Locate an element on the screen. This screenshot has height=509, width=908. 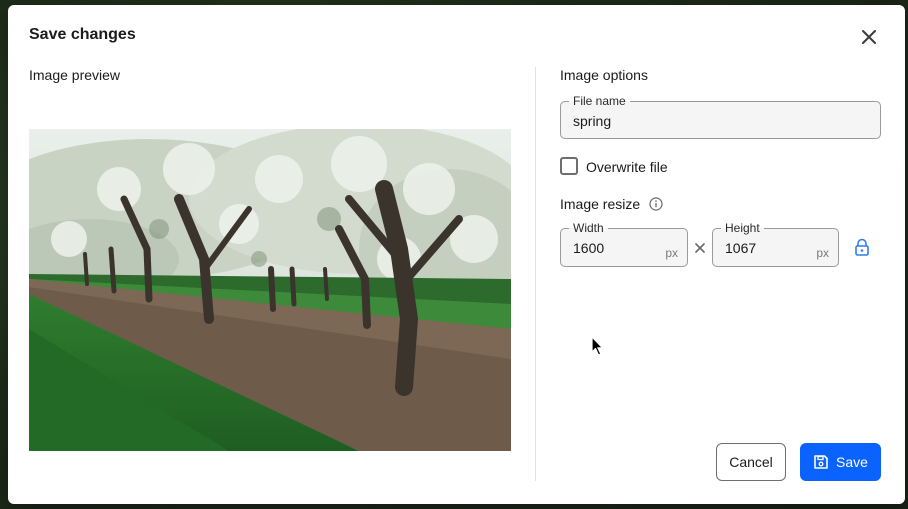
height-value: 1067 is located at coordinates (741, 248).